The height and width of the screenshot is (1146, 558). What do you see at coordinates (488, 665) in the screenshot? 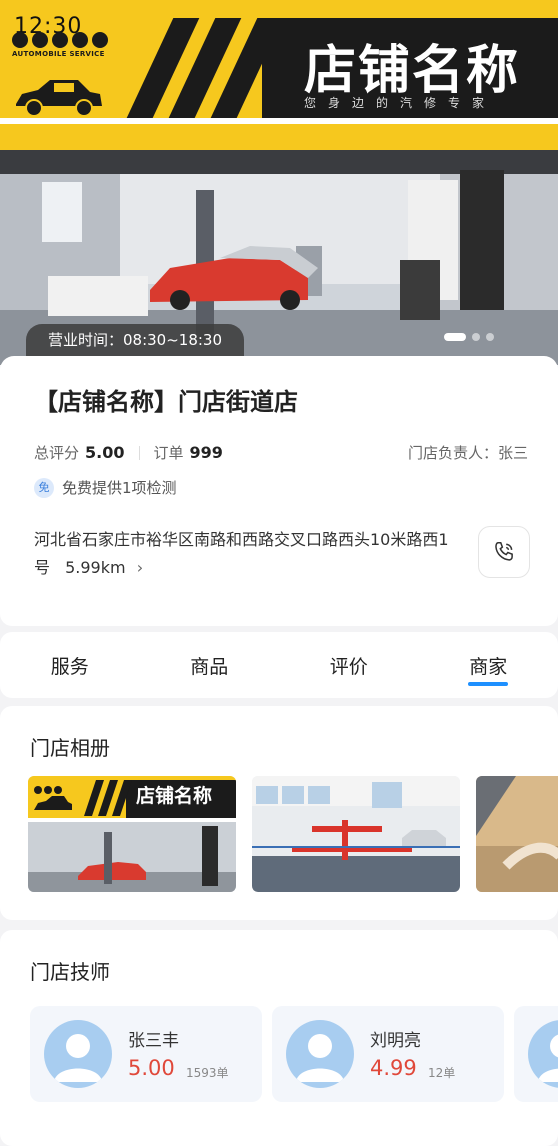
I see `tab-merchant: 商家` at bounding box center [488, 665].